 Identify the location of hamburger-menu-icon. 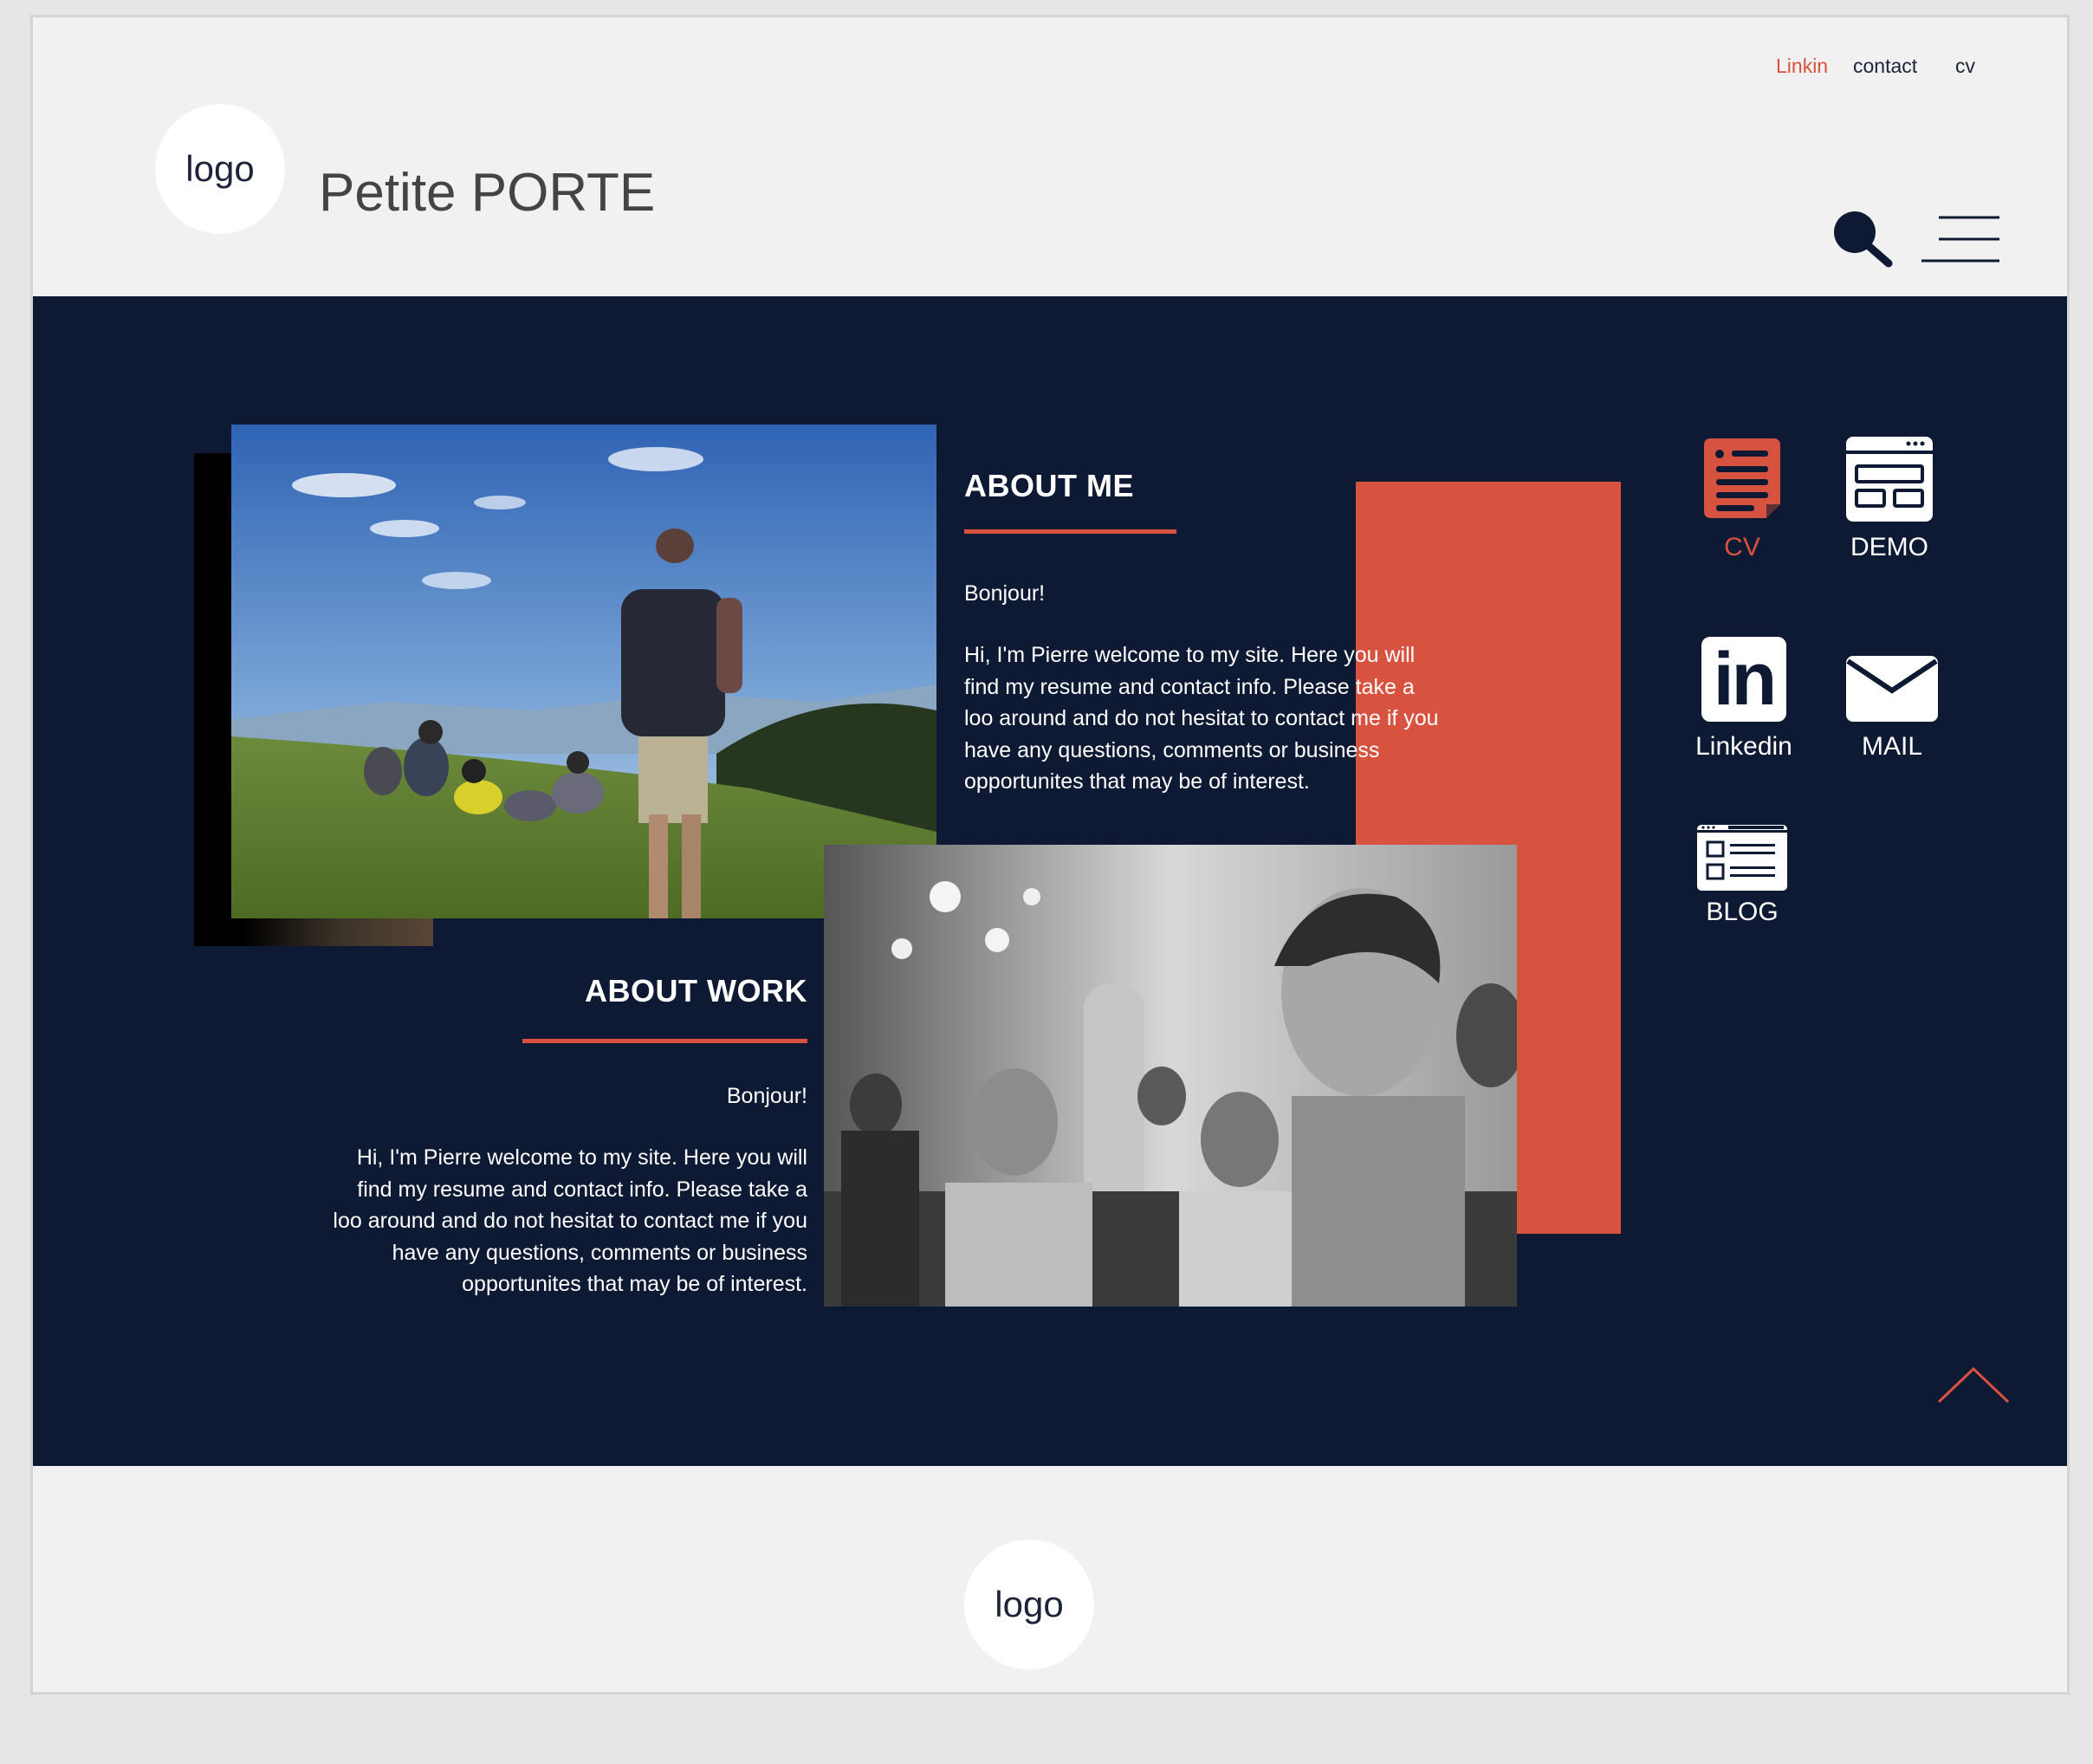
(1961, 234).